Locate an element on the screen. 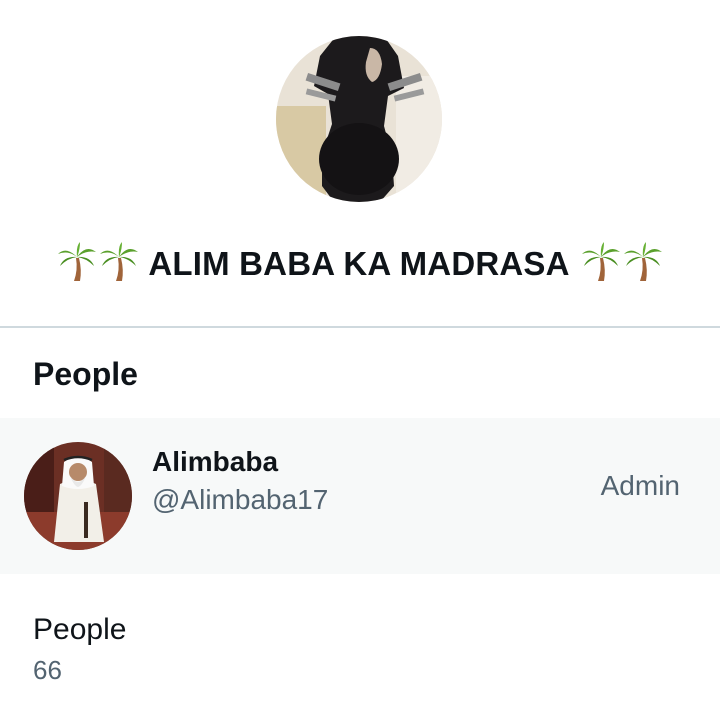  group-title: ALIM BABA KA MADRASA is located at coordinates (360, 264).